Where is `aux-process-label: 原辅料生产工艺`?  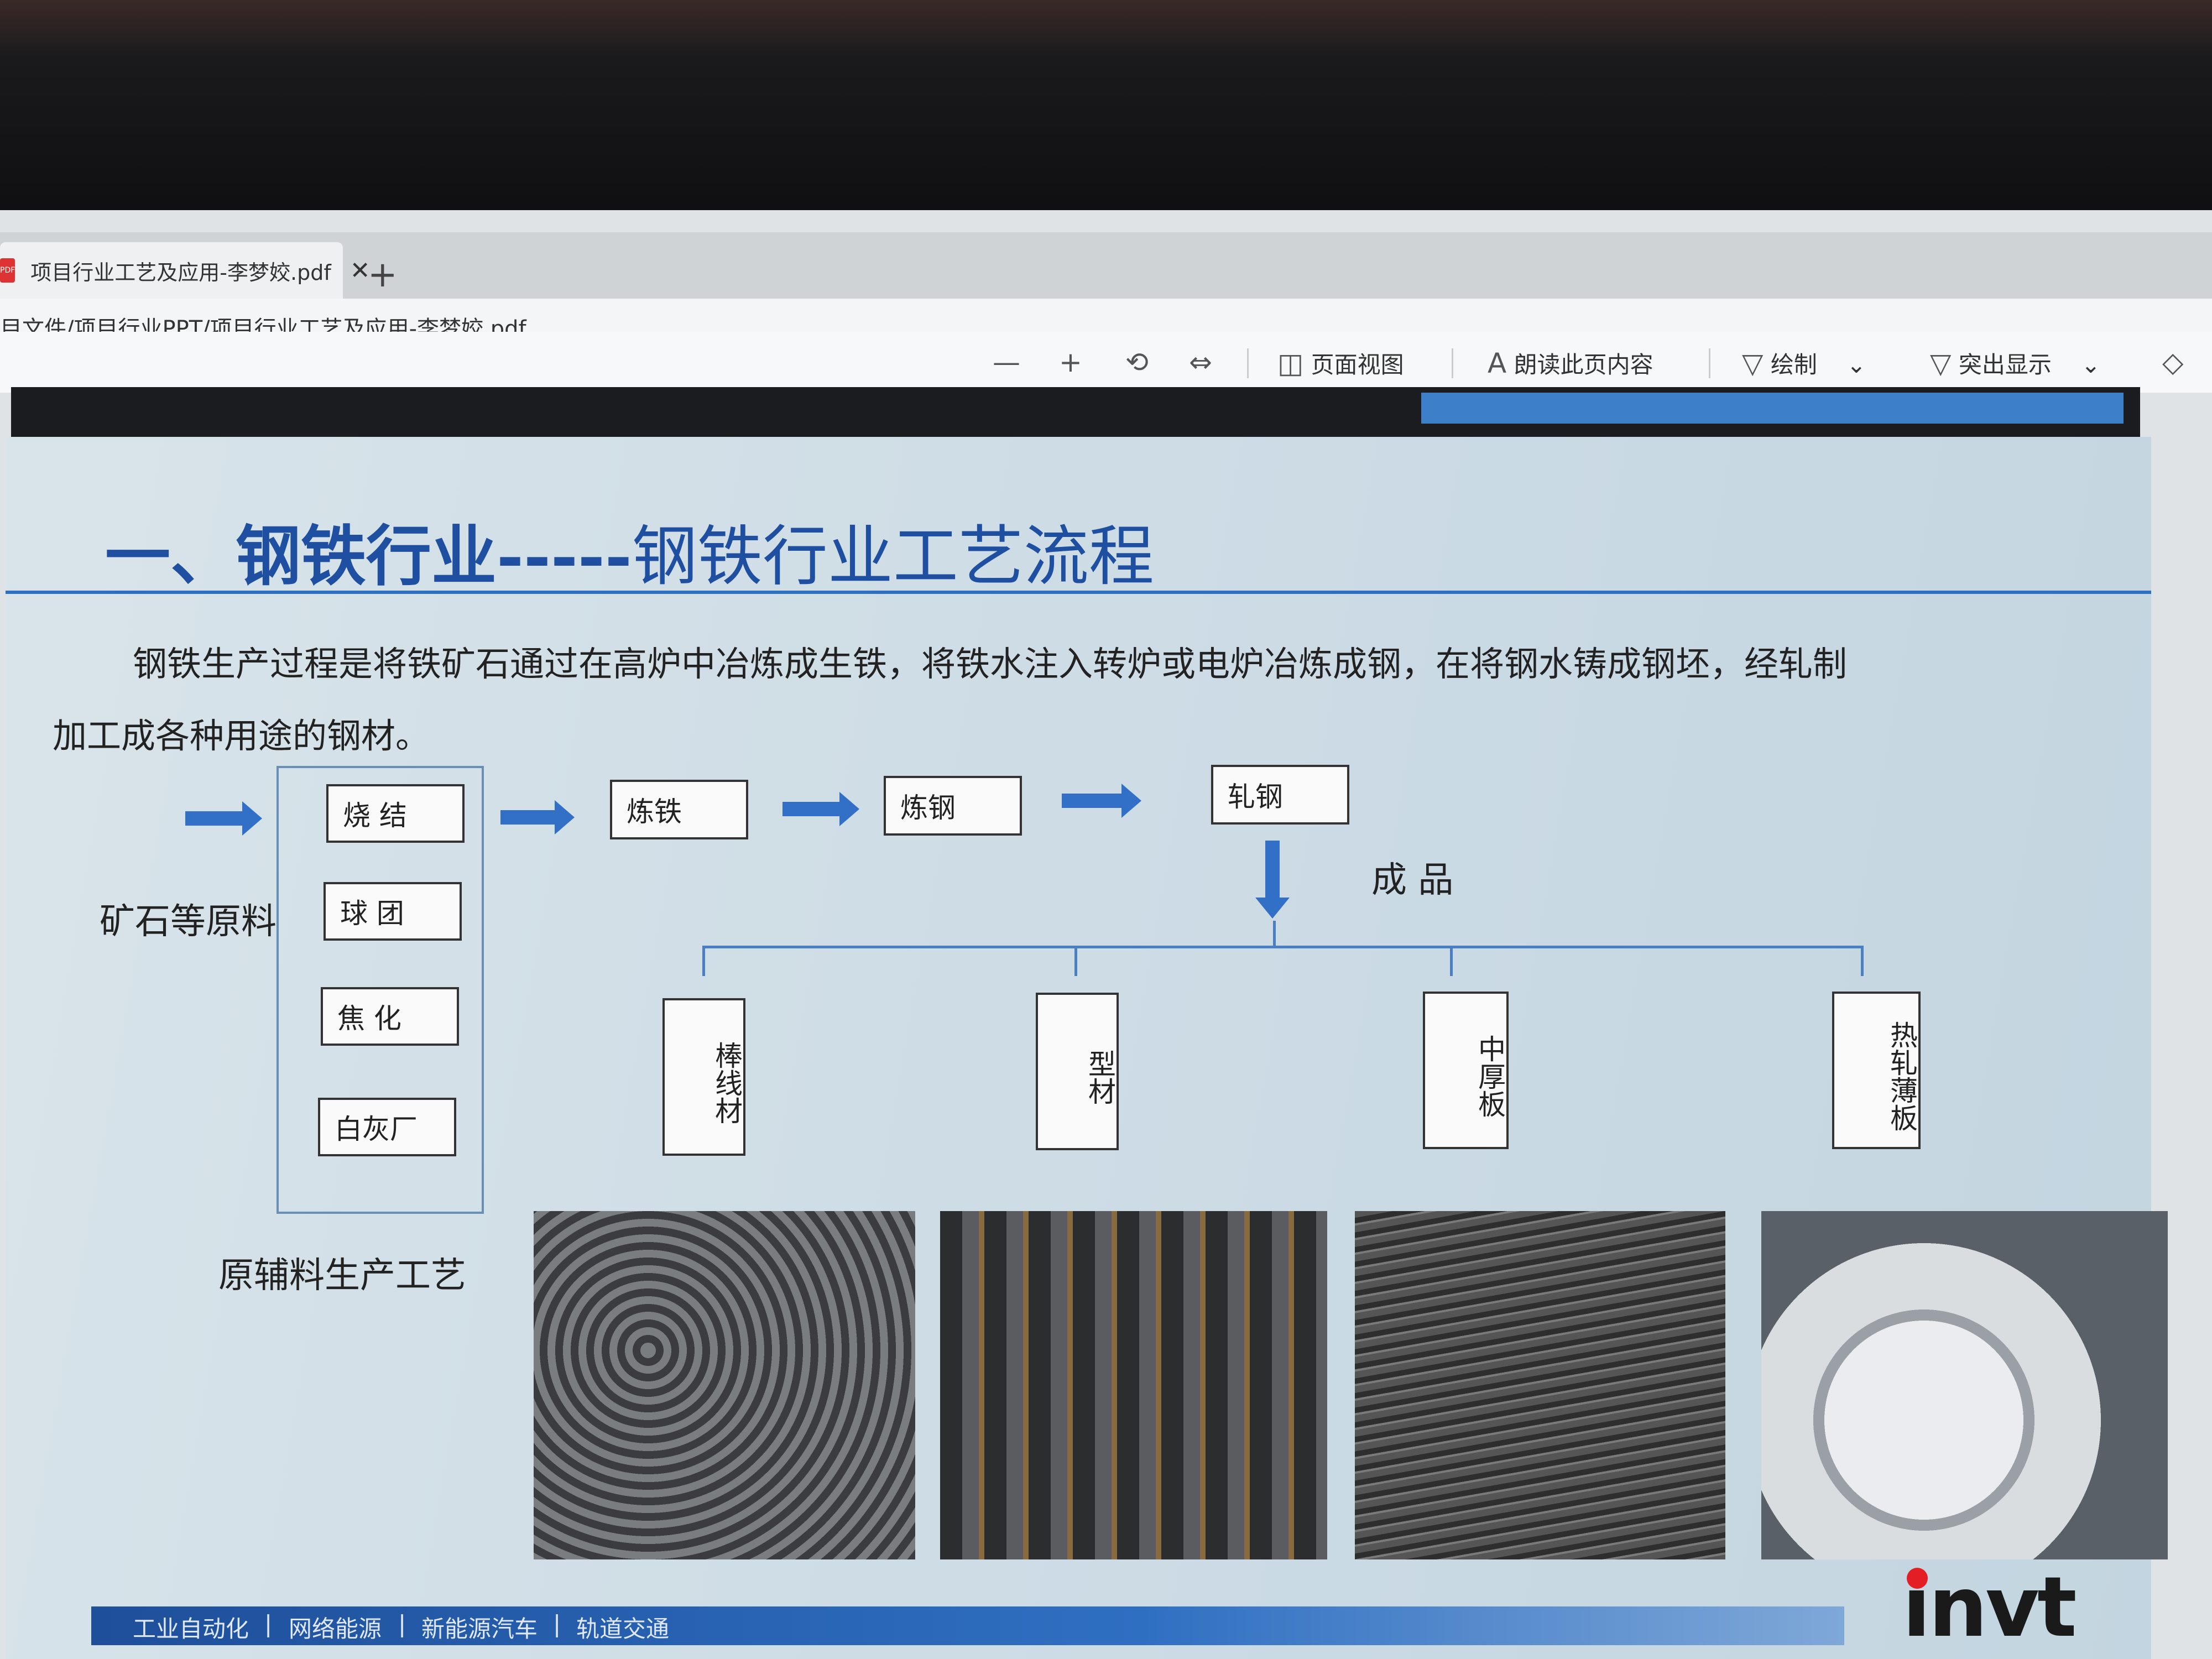
aux-process-label: 原辅料生产工艺 is located at coordinates (342, 1275).